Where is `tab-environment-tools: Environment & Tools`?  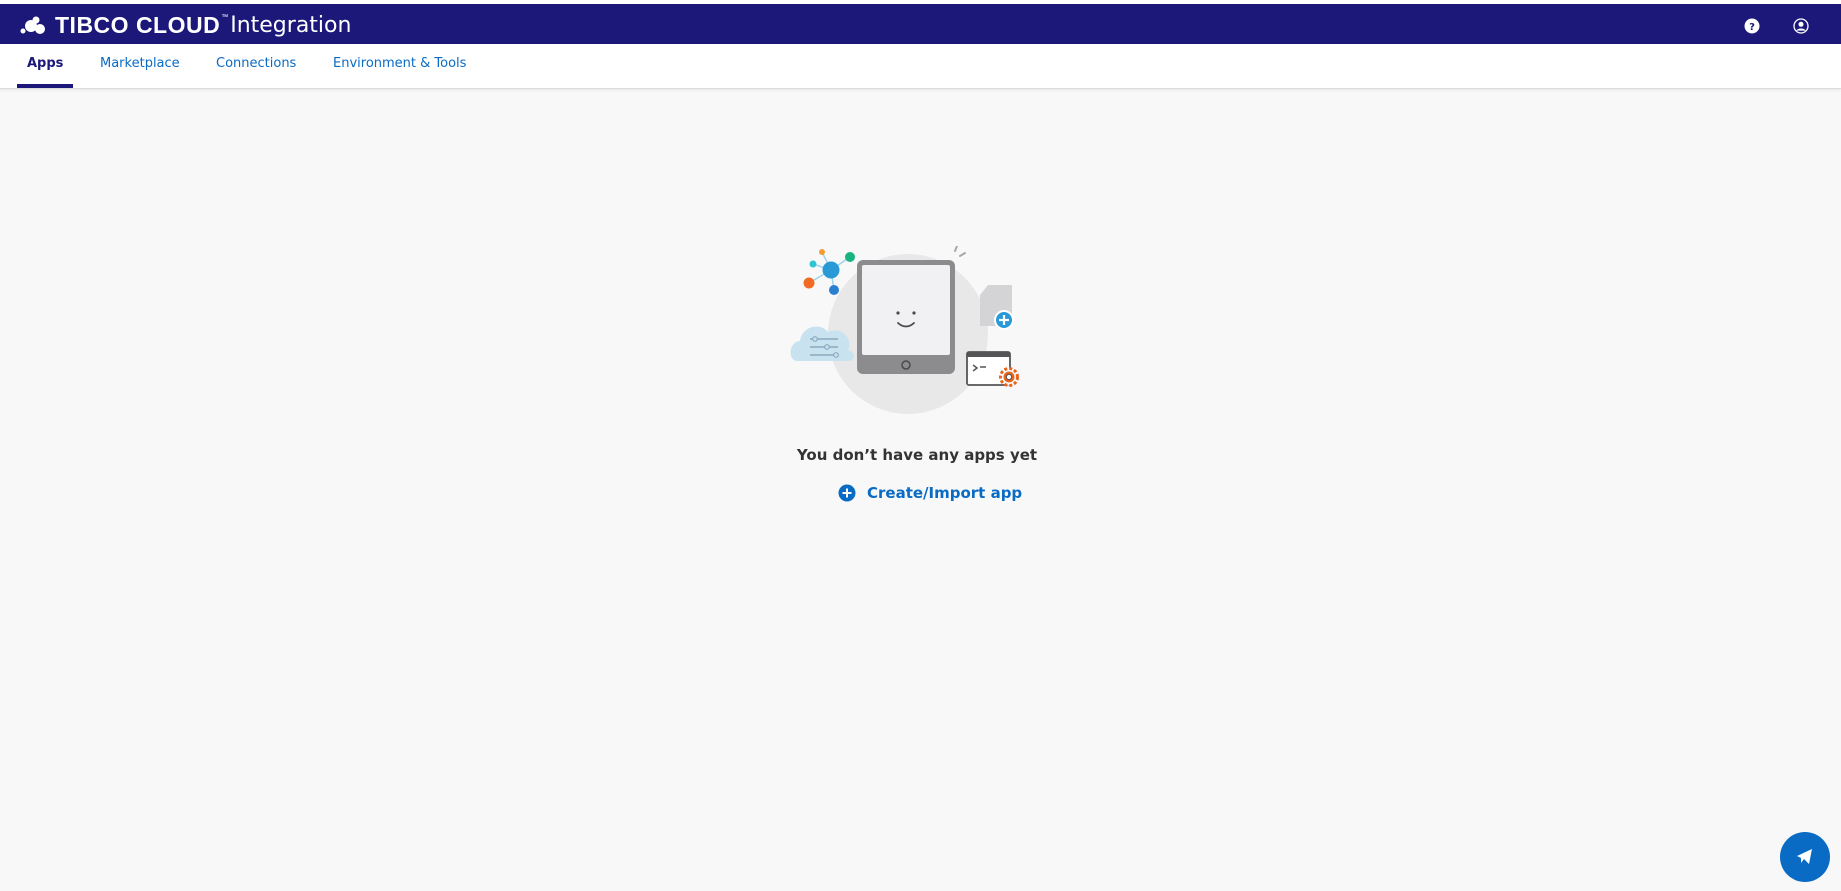
tab-environment-tools: Environment & Tools is located at coordinates (399, 66).